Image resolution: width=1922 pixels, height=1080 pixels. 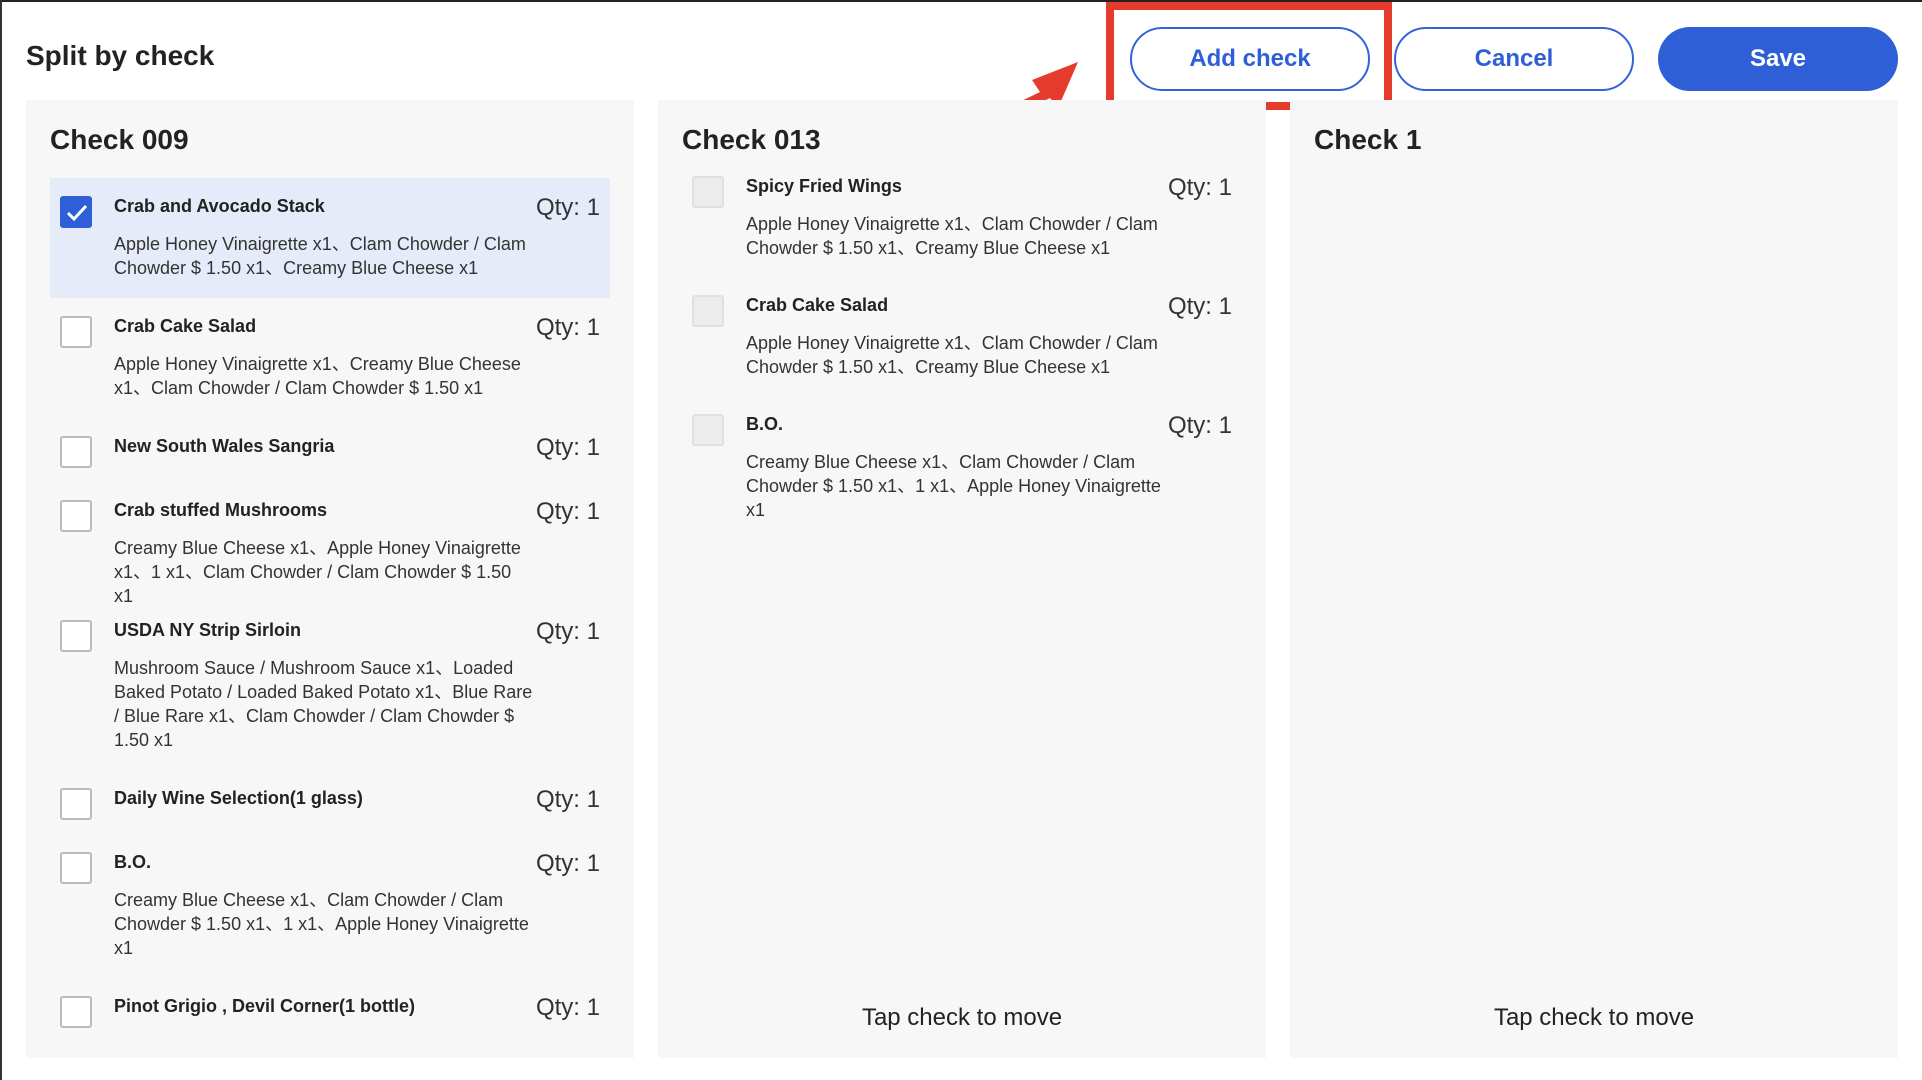 I want to click on list-item: Daily Wine Selection(1 glass) Qty: 1, so click(x=330, y=798).